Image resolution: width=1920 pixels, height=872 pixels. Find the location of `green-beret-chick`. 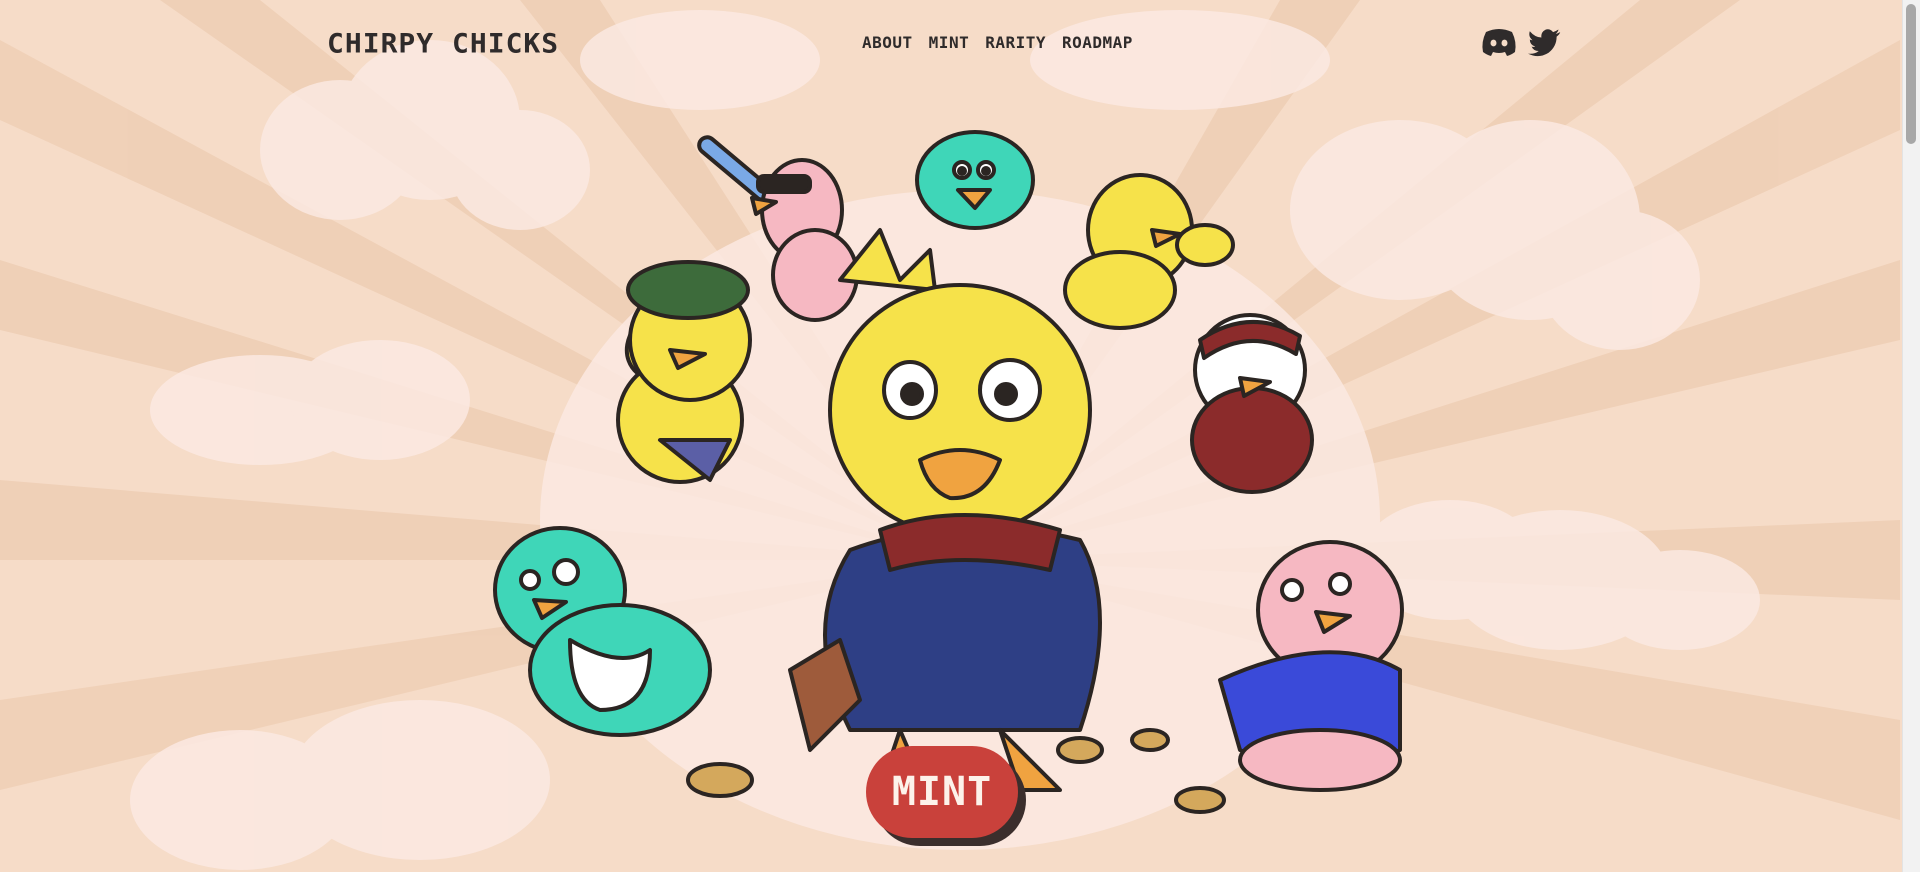

green-beret-chick is located at coordinates (684, 372).